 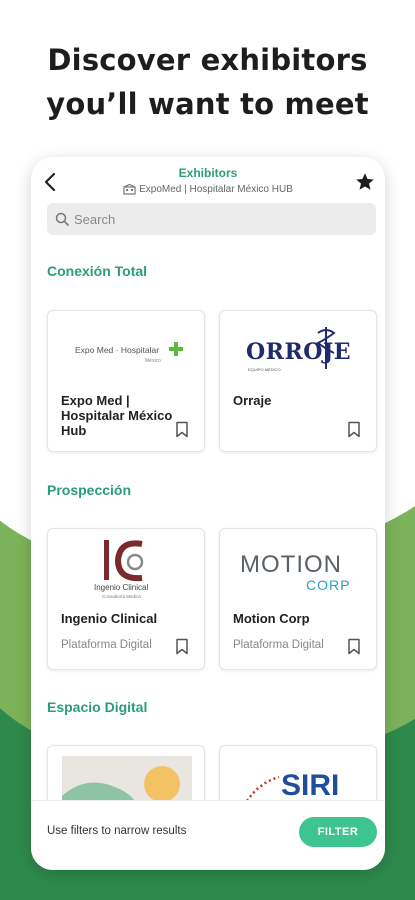 What do you see at coordinates (62, 219) in the screenshot?
I see `search-icon` at bounding box center [62, 219].